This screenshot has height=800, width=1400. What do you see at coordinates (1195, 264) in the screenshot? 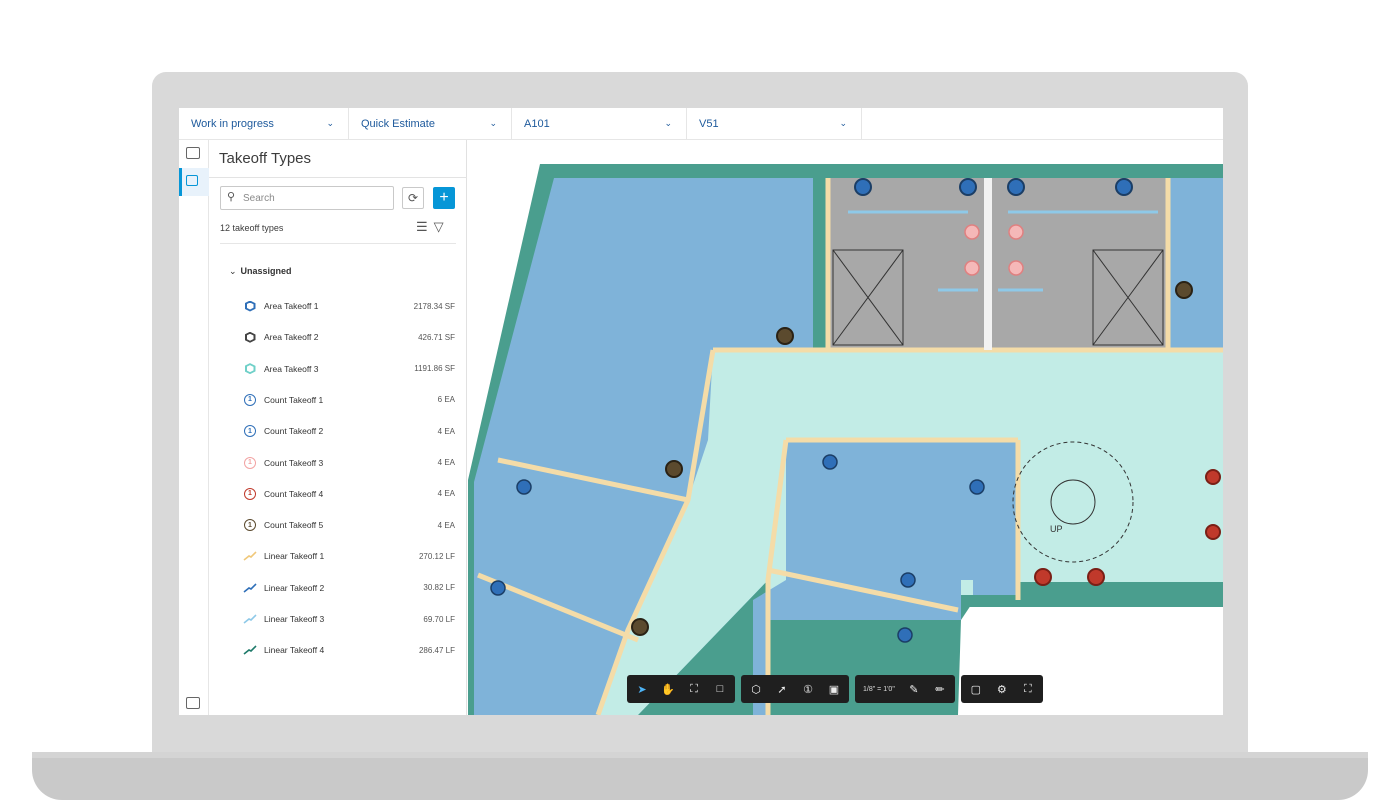
I see `area-takeoff-blue` at bounding box center [1195, 264].